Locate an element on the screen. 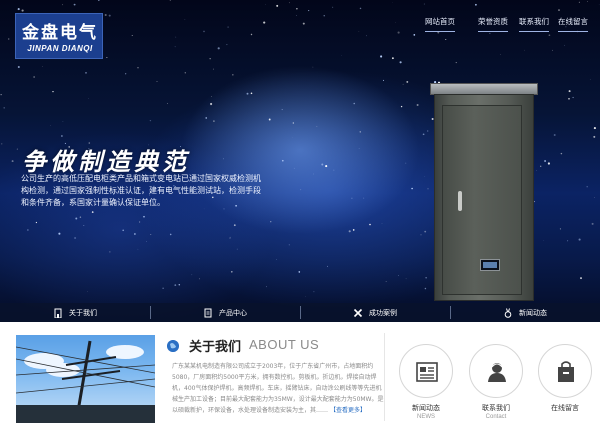  quick-link-contact-sub: Contact is located at coordinates (496, 417).